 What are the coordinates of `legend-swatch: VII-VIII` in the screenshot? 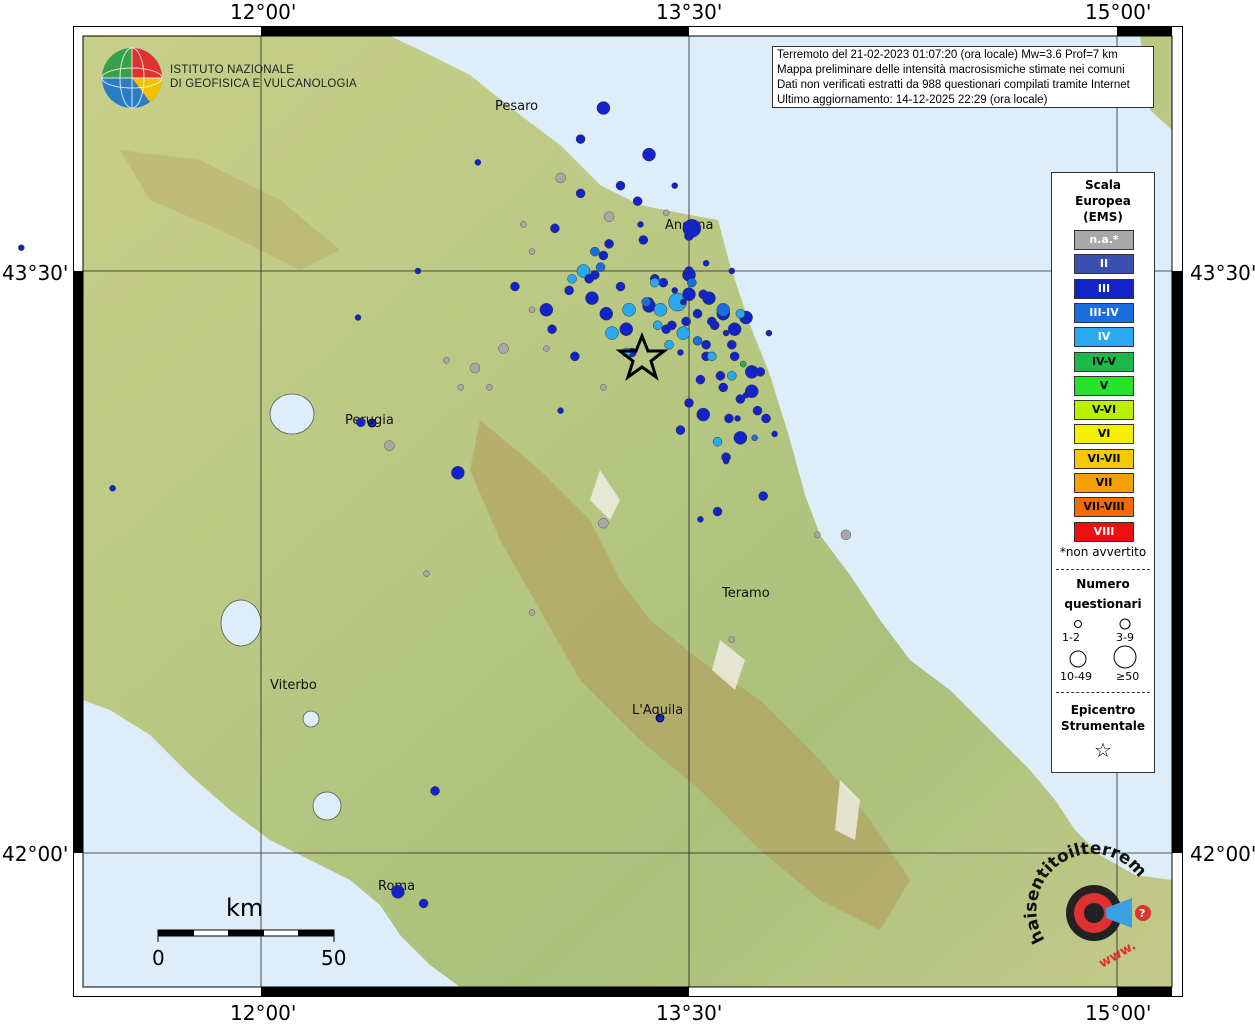 It's located at (1104, 507).